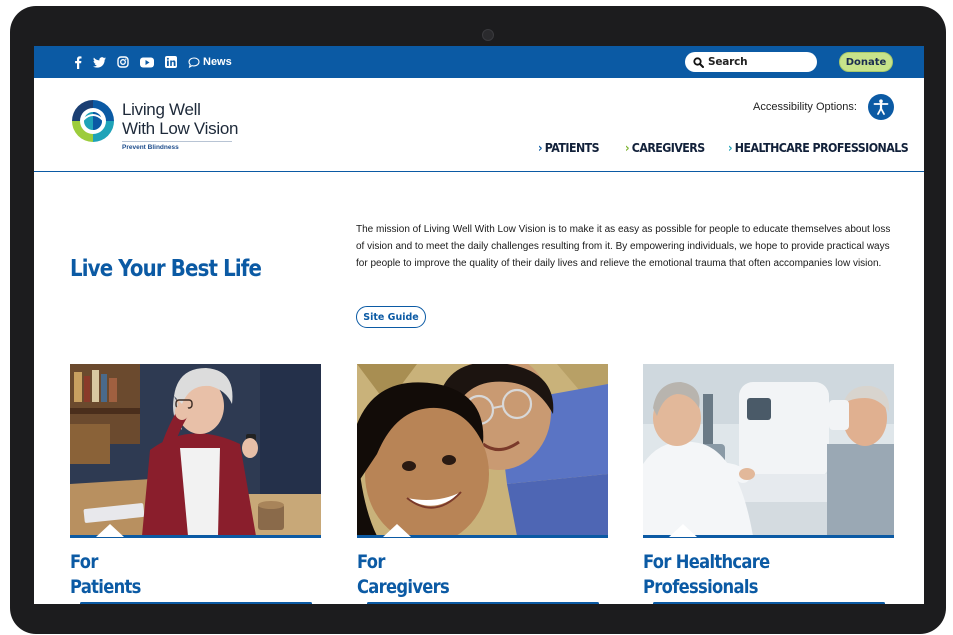 The width and height of the screenshot is (953, 635). Describe the element at coordinates (698, 62) in the screenshot. I see `search-icon` at that location.